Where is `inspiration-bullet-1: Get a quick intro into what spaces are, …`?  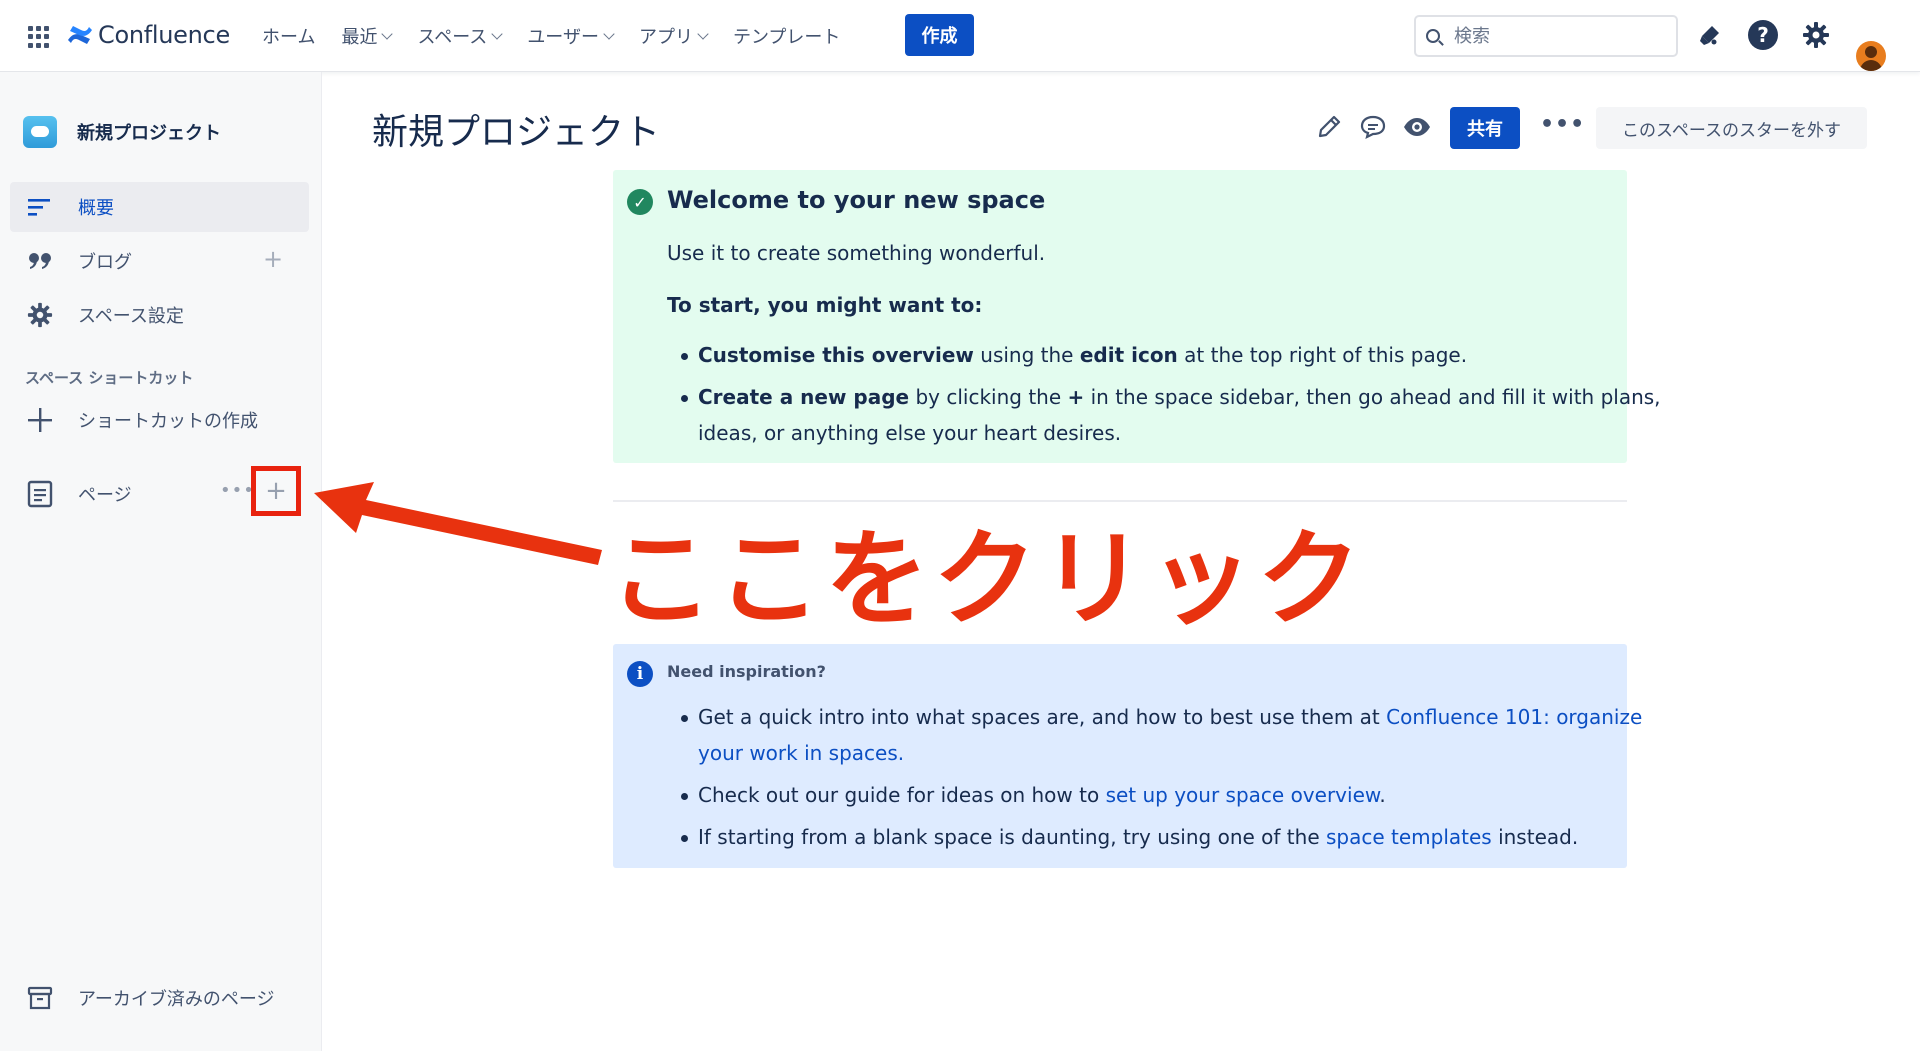 inspiration-bullet-1: Get a quick intro into what spaces are, … is located at coordinates (1170, 717).